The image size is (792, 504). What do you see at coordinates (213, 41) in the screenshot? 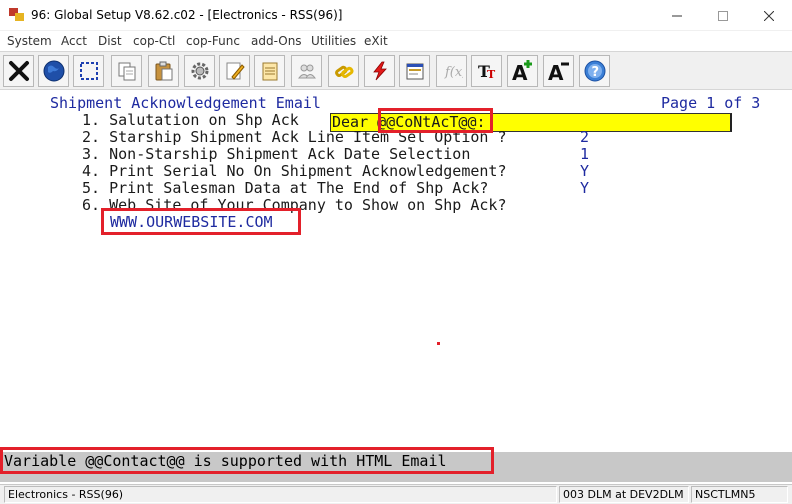
I see `menu-cop-func: cop-Func` at bounding box center [213, 41].